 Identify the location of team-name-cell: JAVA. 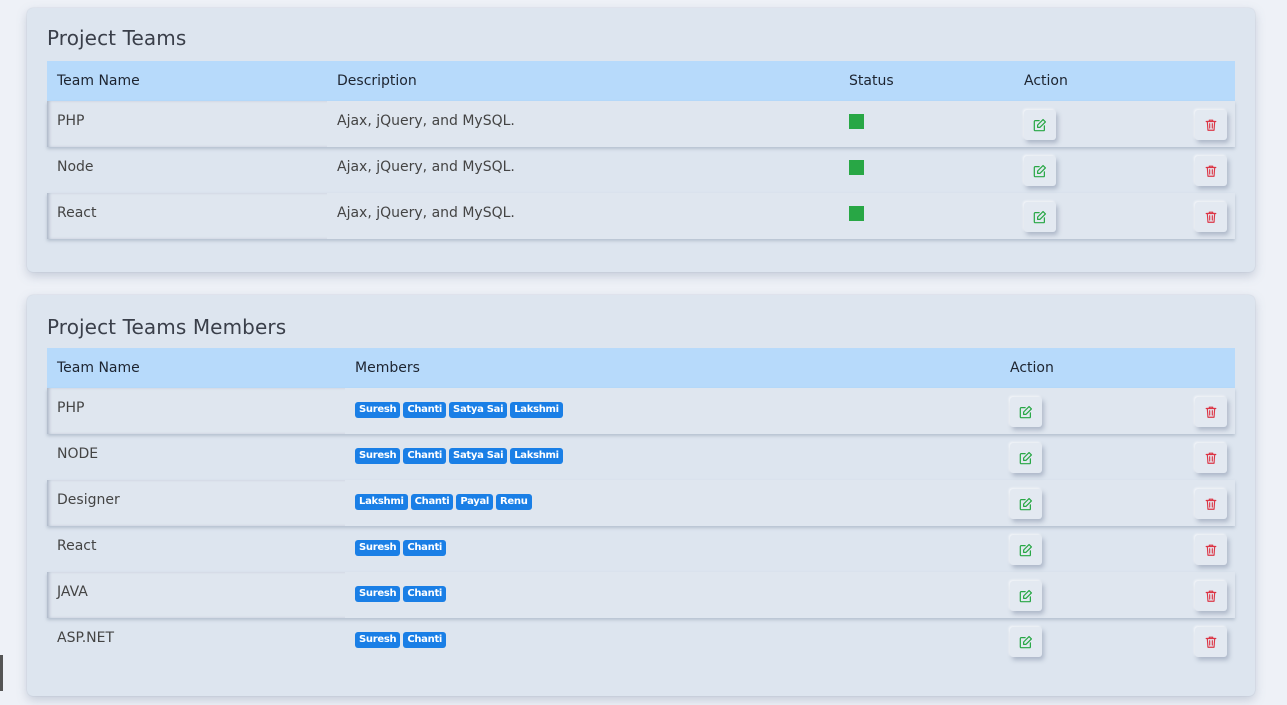
(196, 595).